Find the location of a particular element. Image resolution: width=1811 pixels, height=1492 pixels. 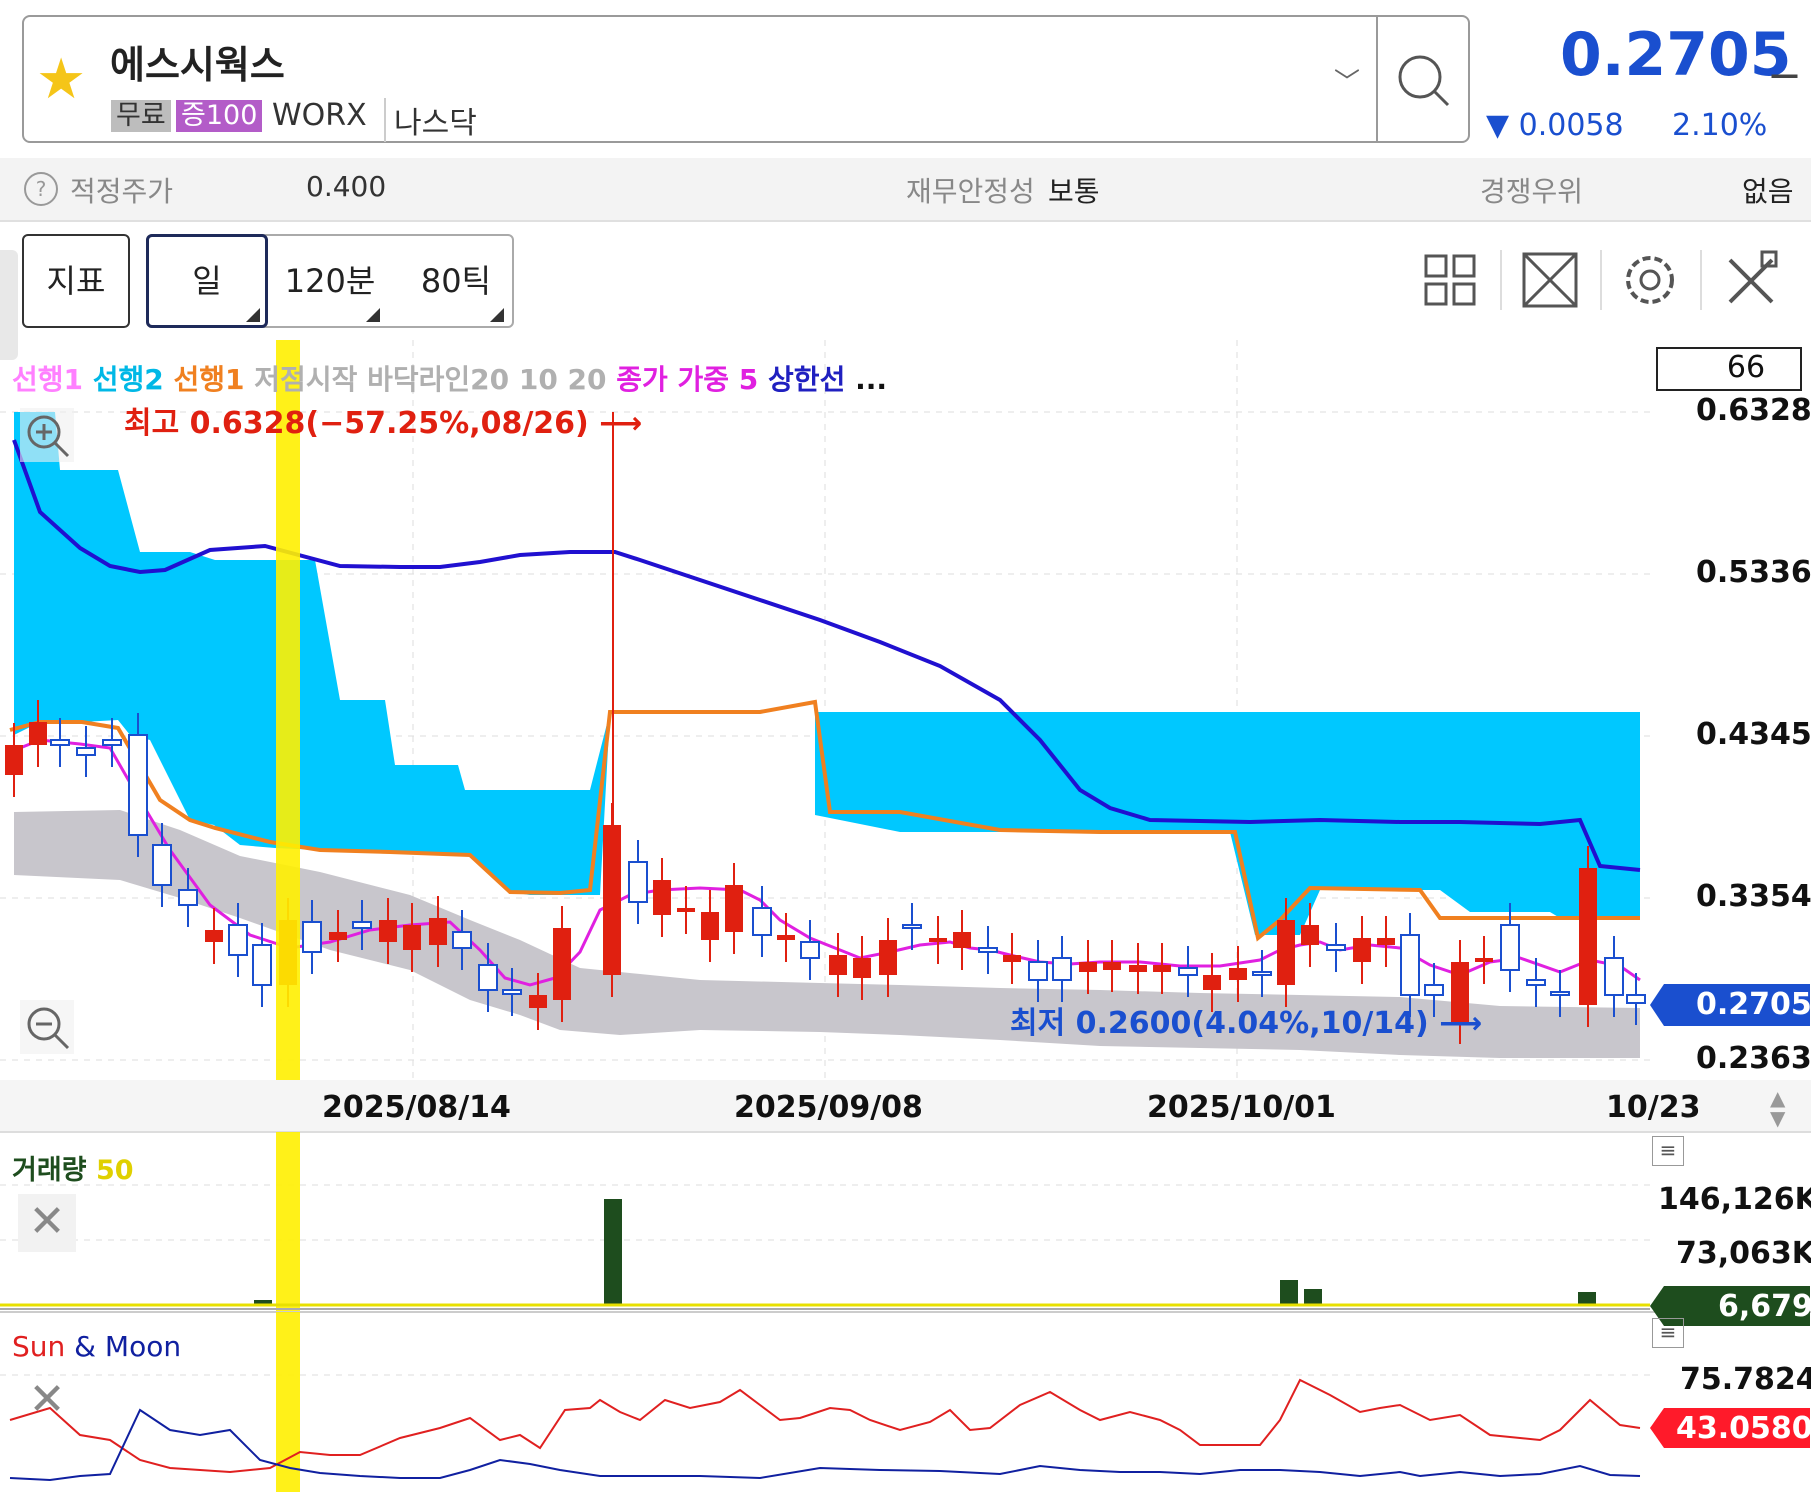

high-annotation: 최고 0.6328(−57.25%,08/26) ⟶ is located at coordinates (383, 423).